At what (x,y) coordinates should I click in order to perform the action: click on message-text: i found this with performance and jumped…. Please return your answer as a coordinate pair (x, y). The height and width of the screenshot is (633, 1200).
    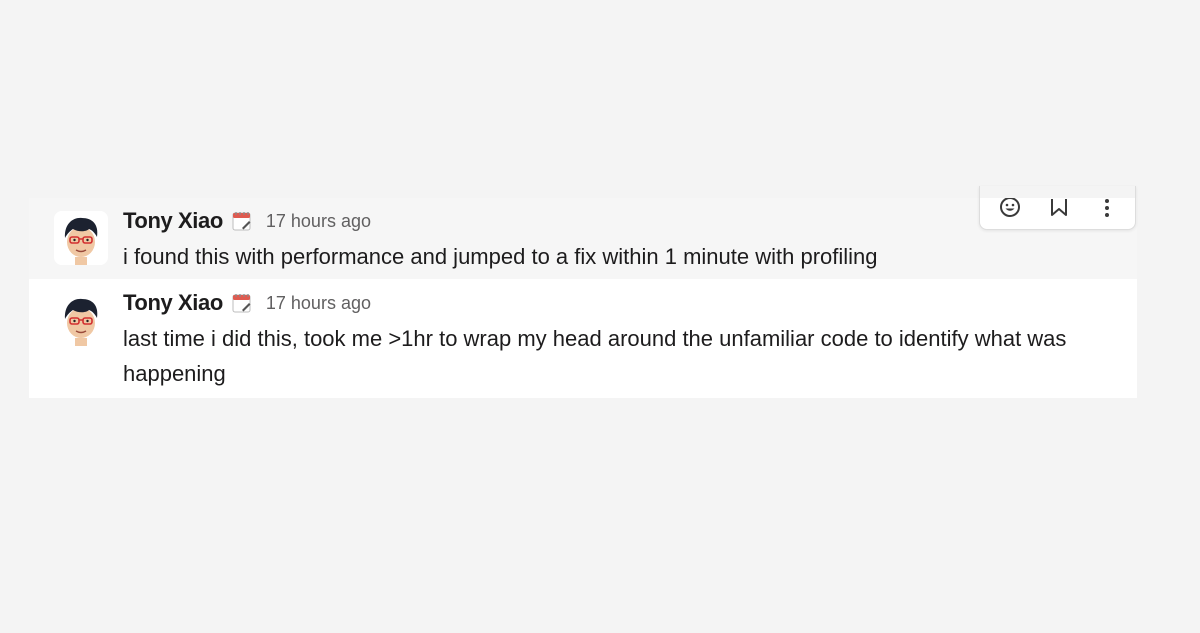
    Looking at the image, I should click on (500, 256).